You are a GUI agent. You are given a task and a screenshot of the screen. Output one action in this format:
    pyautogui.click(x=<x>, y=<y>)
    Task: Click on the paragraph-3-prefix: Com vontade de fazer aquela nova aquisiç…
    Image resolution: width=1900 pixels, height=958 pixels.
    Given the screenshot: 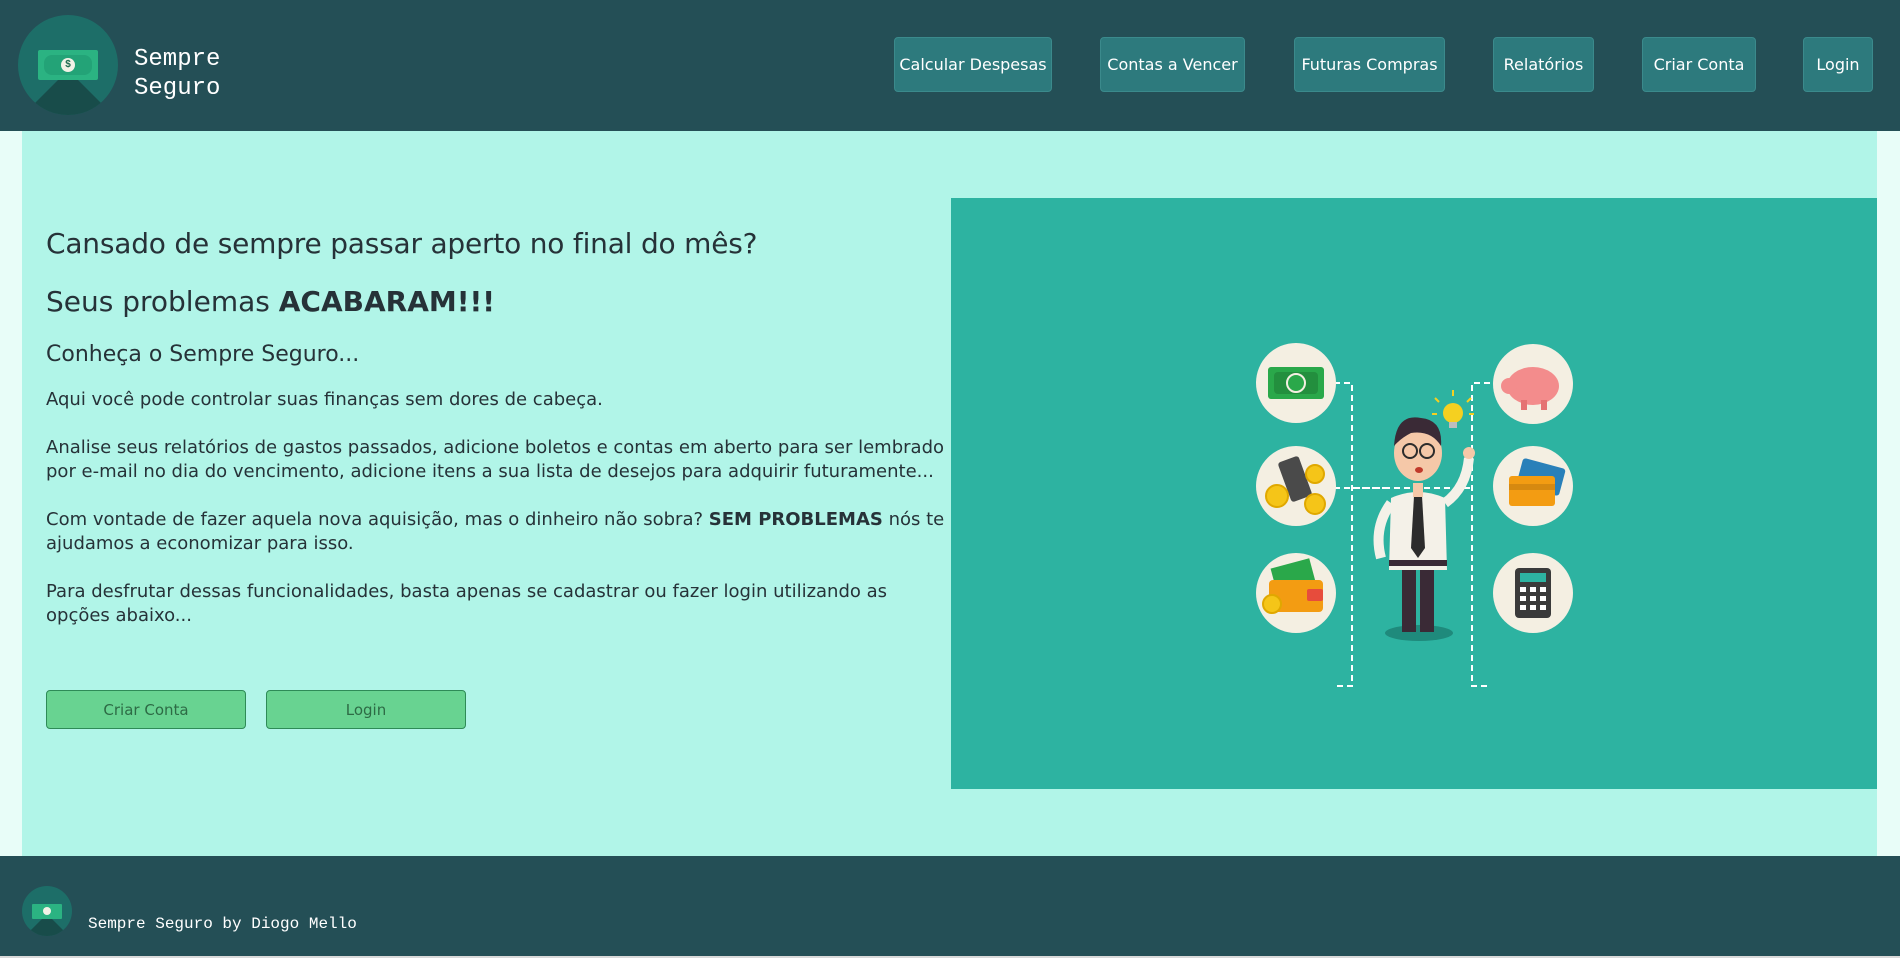 What is the action you would take?
    pyautogui.click(x=377, y=519)
    